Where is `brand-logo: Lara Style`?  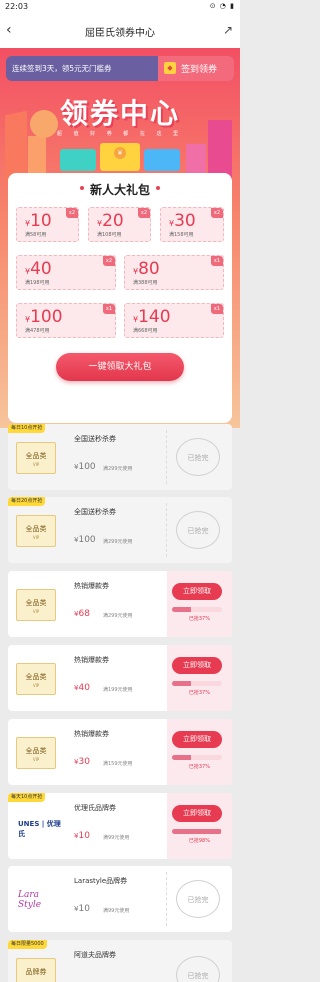 brand-logo: Lara Style is located at coordinates (30, 900).